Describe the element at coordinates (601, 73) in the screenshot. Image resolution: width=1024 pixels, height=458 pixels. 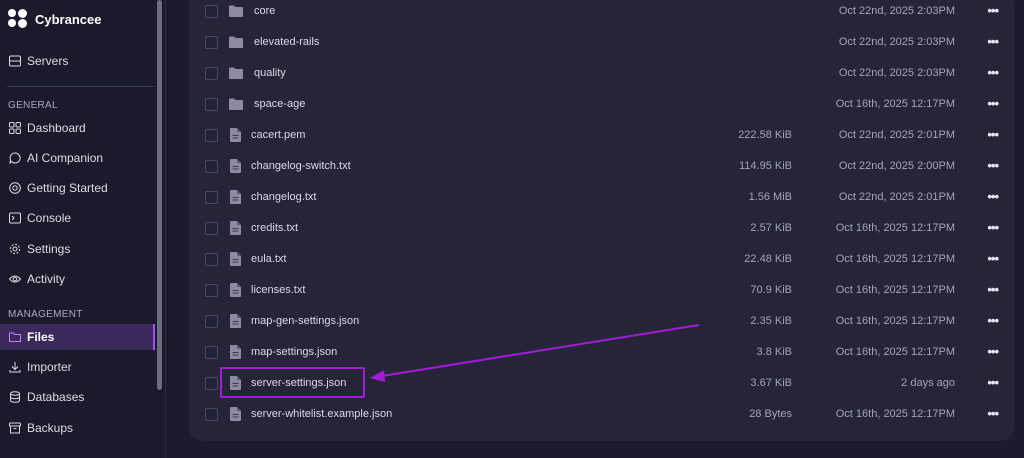
I see `file-row: quality Oct 22nd, 2025 2:03PM •••` at that location.